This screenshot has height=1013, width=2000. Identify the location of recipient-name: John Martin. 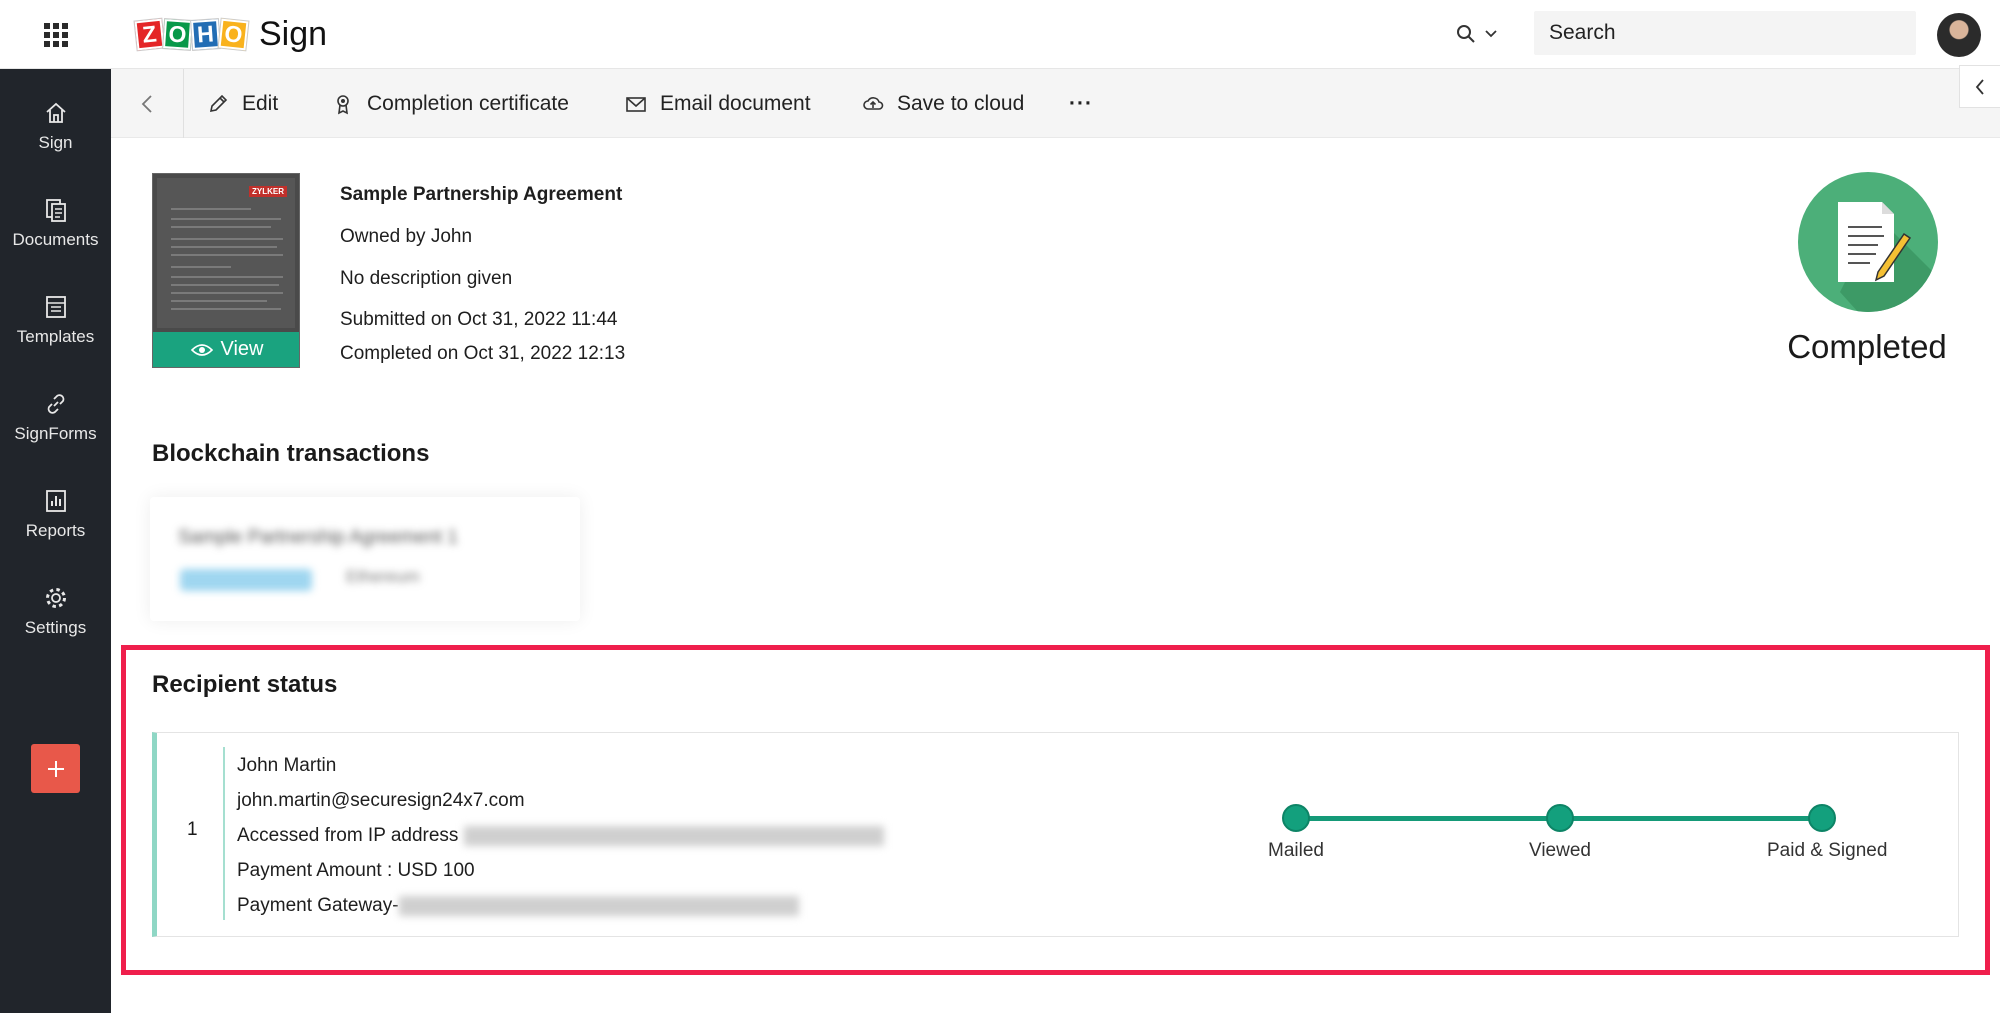
(287, 765).